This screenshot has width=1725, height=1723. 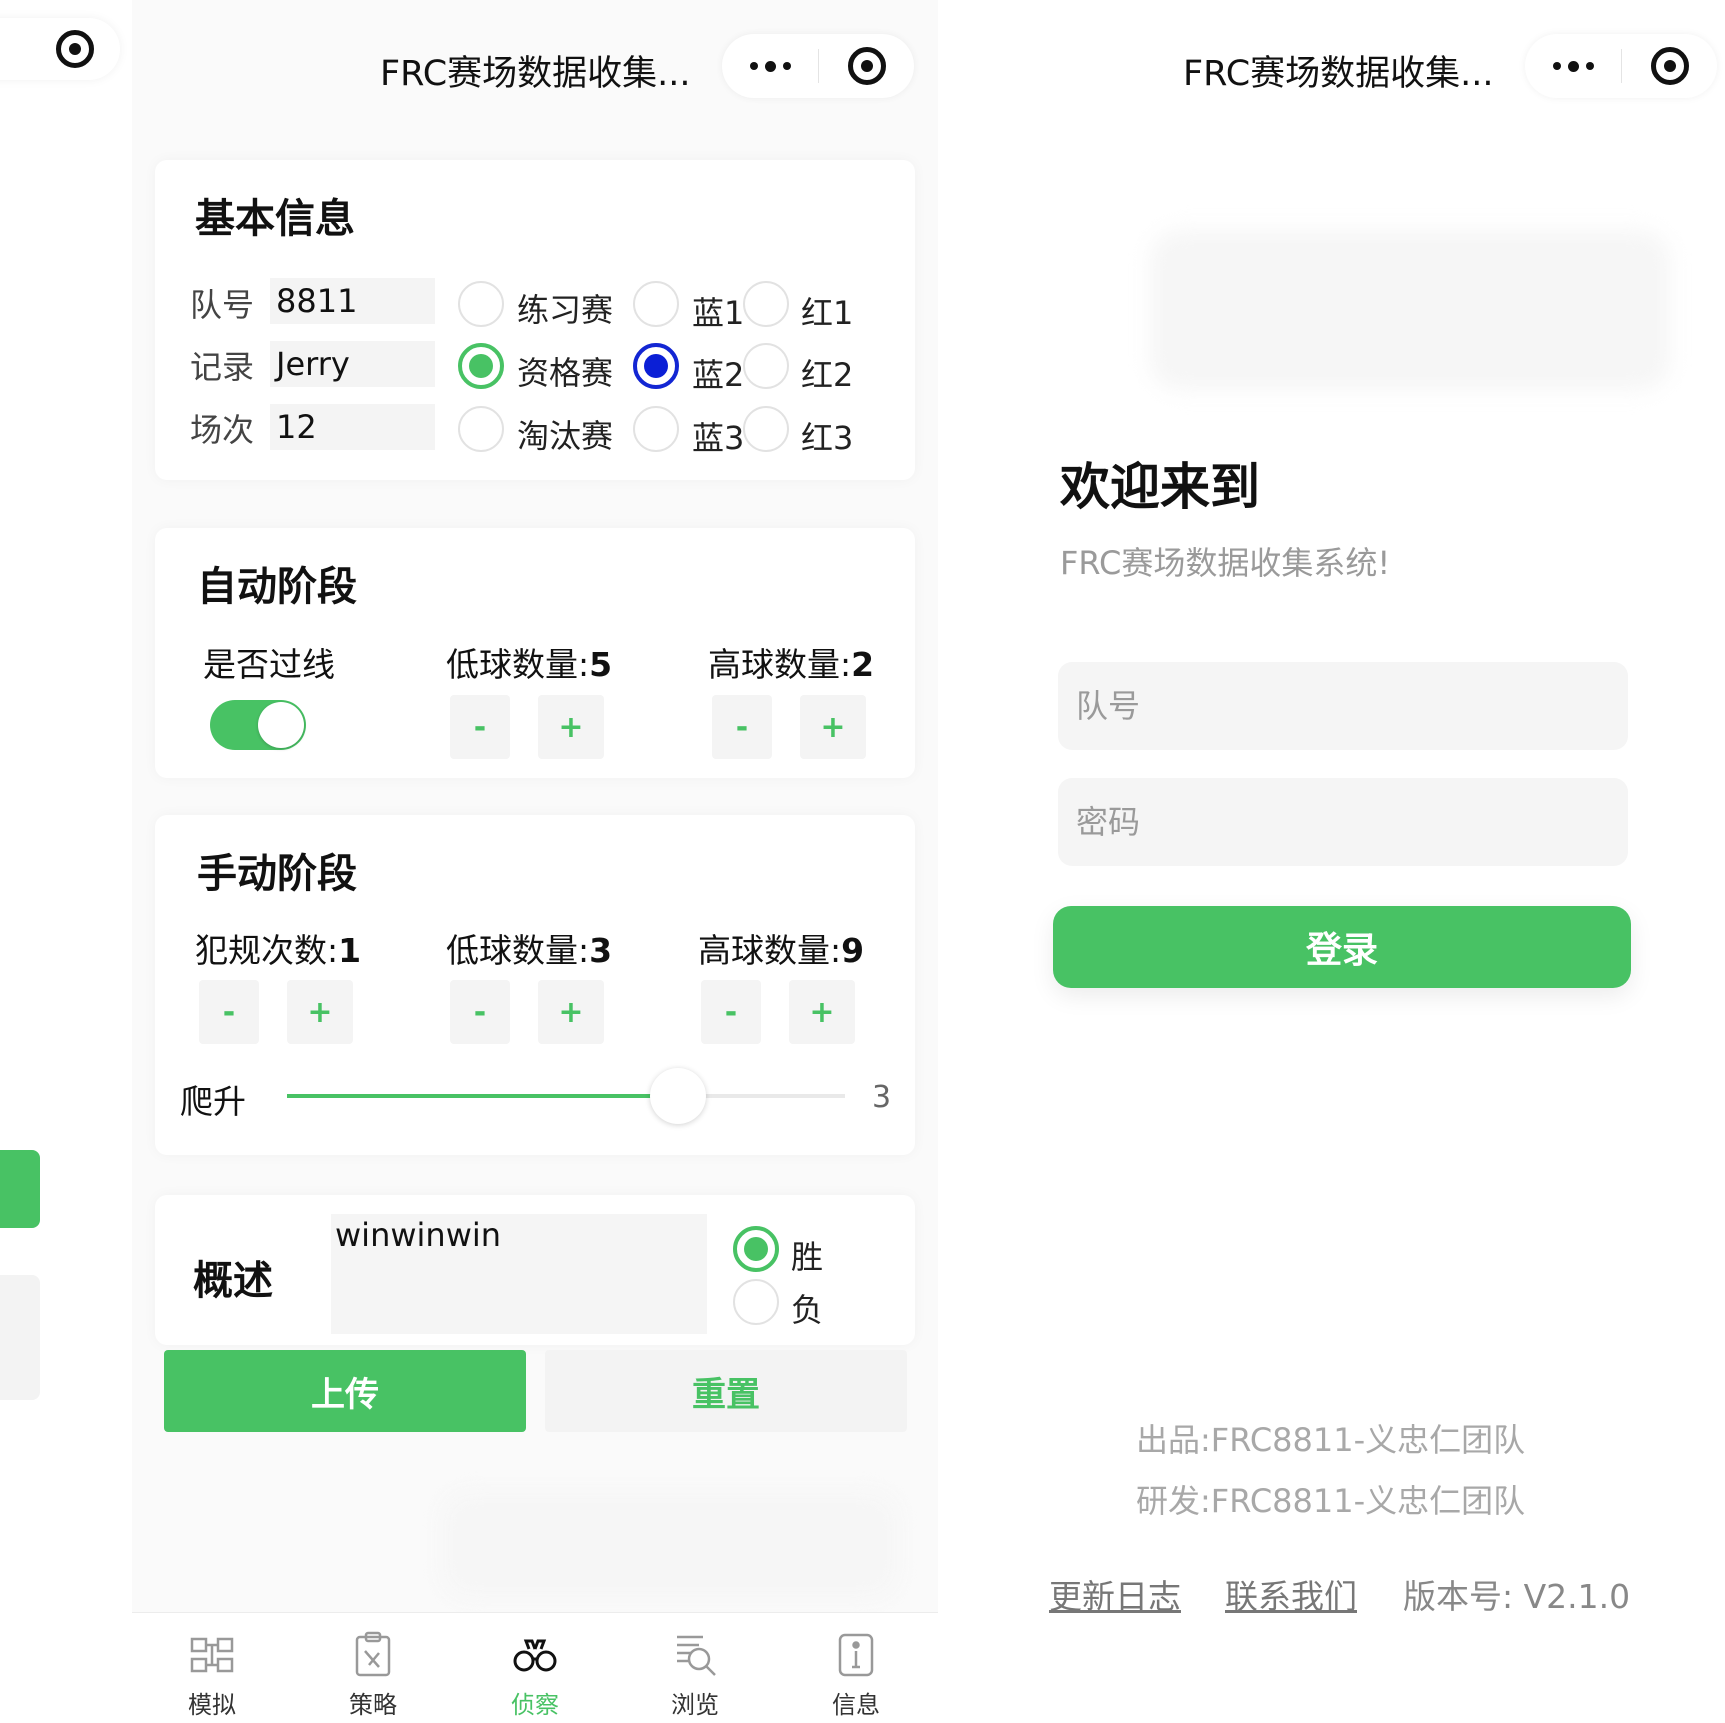 What do you see at coordinates (373, 1705) in the screenshot?
I see `tab-strategy-label: 策略` at bounding box center [373, 1705].